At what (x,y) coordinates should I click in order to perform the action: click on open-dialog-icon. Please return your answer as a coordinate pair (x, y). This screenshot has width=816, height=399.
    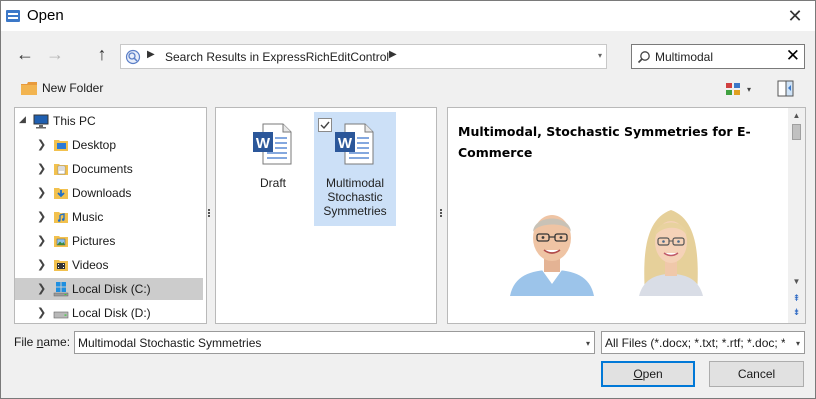
    Looking at the image, I should click on (13, 16).